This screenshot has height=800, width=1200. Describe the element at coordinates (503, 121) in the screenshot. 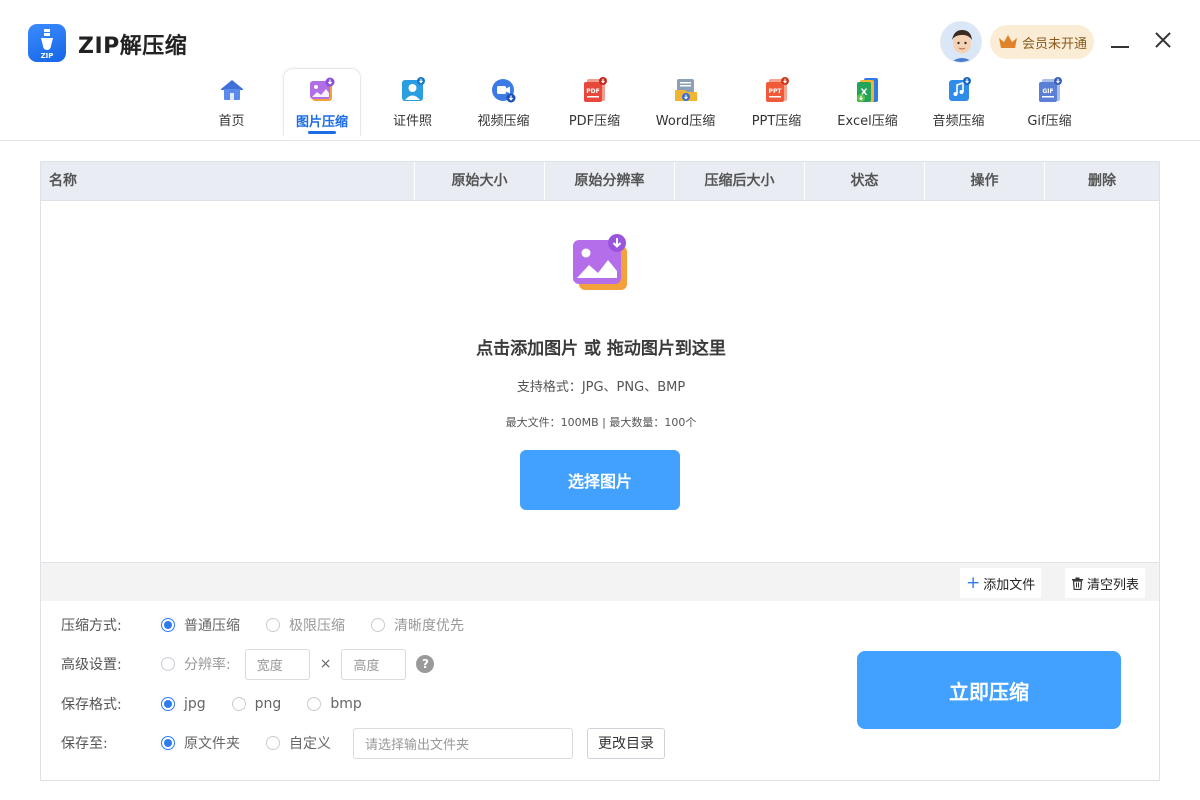

I see `nav-label: 视频压缩` at that location.